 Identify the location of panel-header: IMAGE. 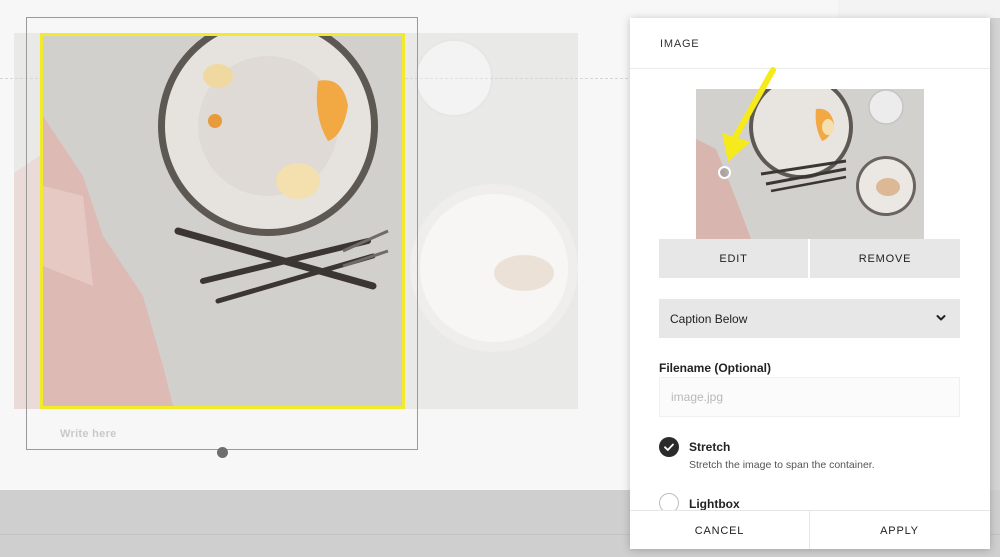
(810, 43).